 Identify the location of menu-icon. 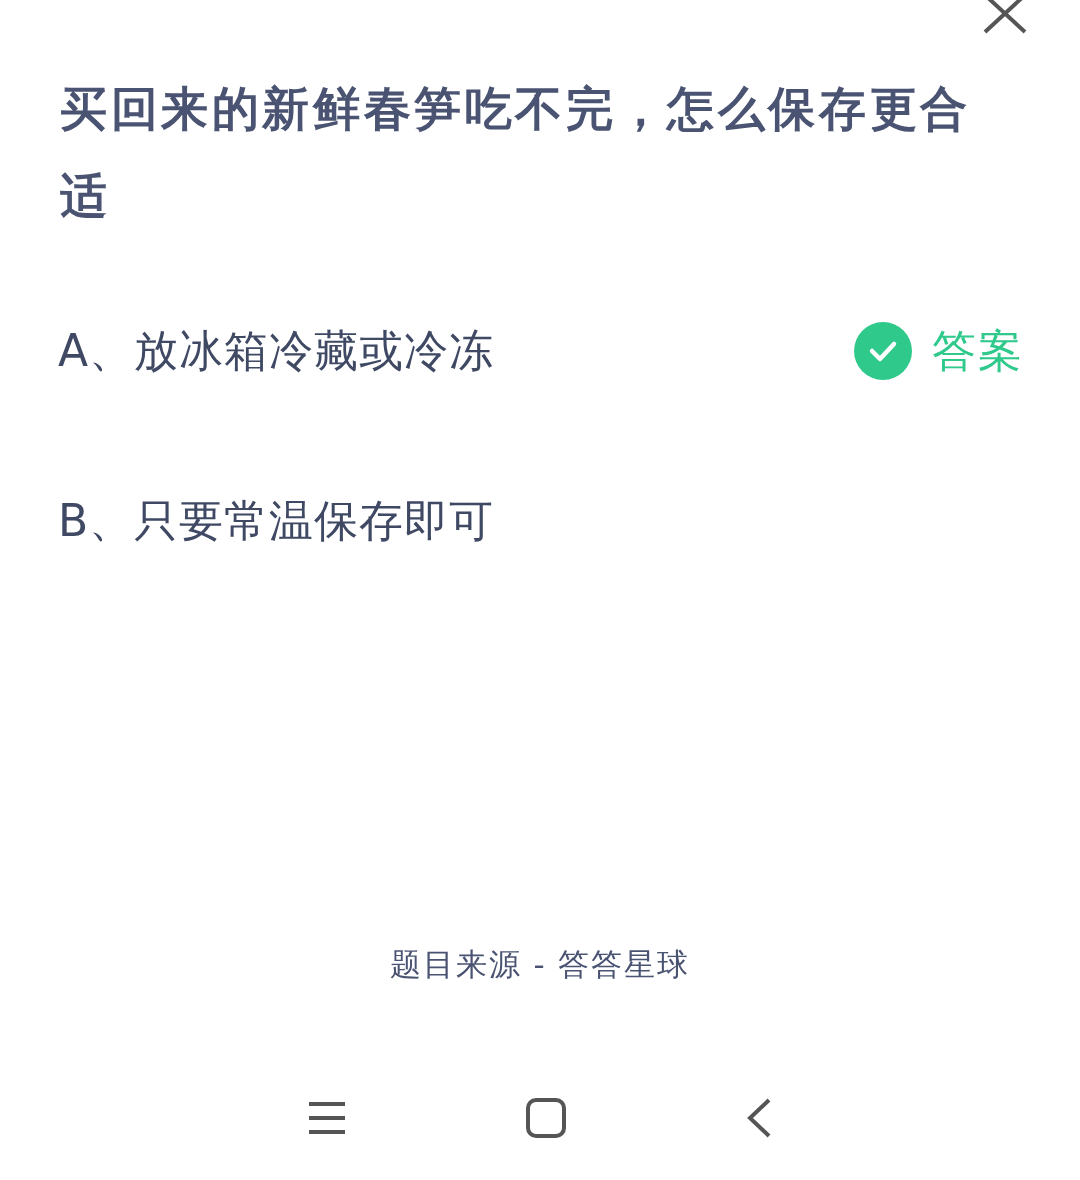
(327, 1118).